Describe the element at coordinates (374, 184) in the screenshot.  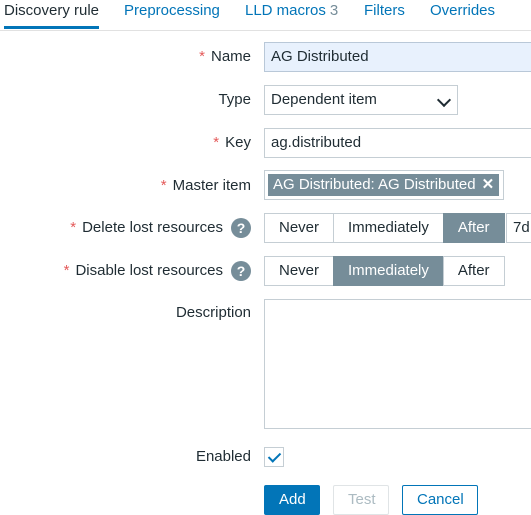
I see `master-item-pill-text: AG Distributed` at that location.